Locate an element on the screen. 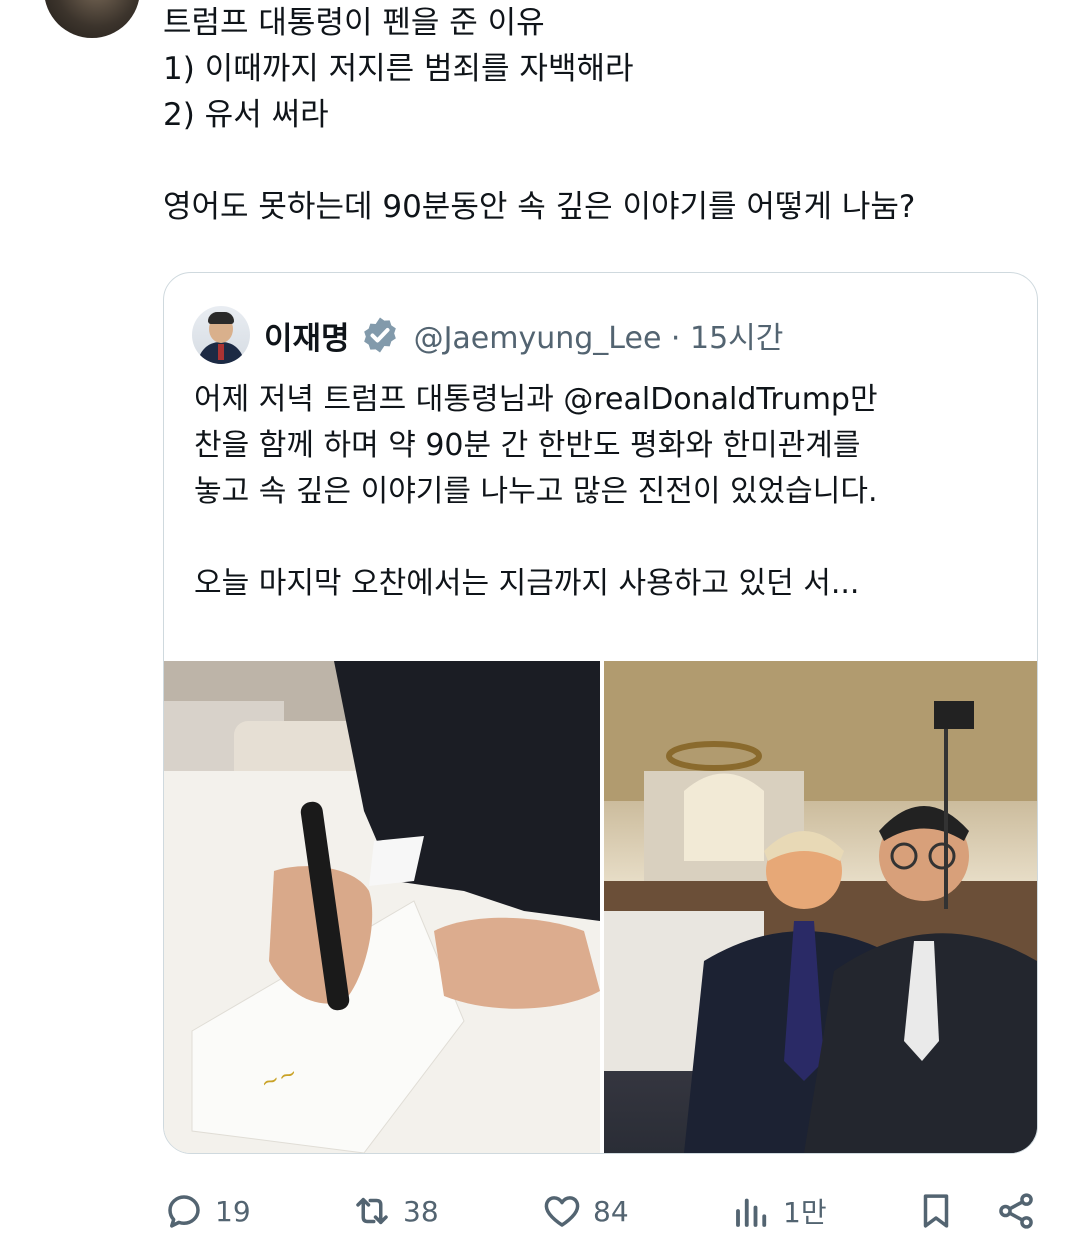 The height and width of the screenshot is (1242, 1080). quoted-line: 놓고 속 깊은 이야기를 나누고 많은 진전이 있었습니다. is located at coordinates (536, 491).